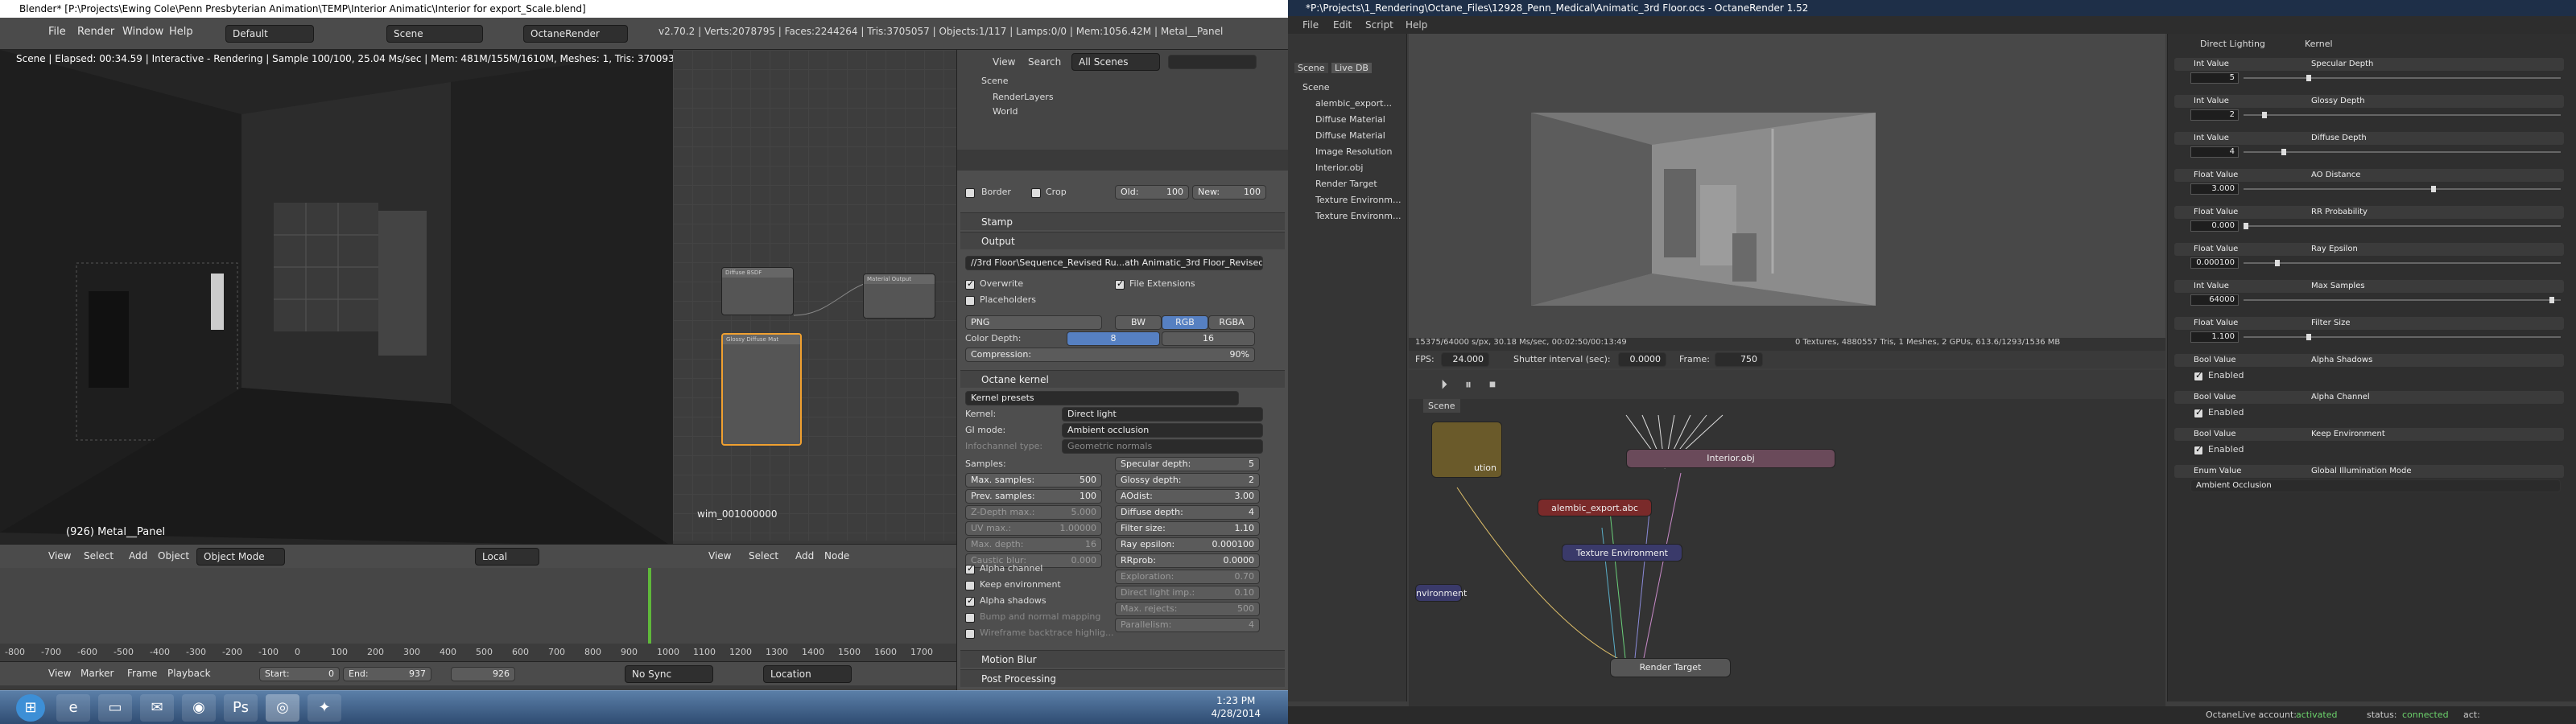  What do you see at coordinates (1033, 528) in the screenshot?
I see `kernel-left-field: UV max.: 1.00000` at bounding box center [1033, 528].